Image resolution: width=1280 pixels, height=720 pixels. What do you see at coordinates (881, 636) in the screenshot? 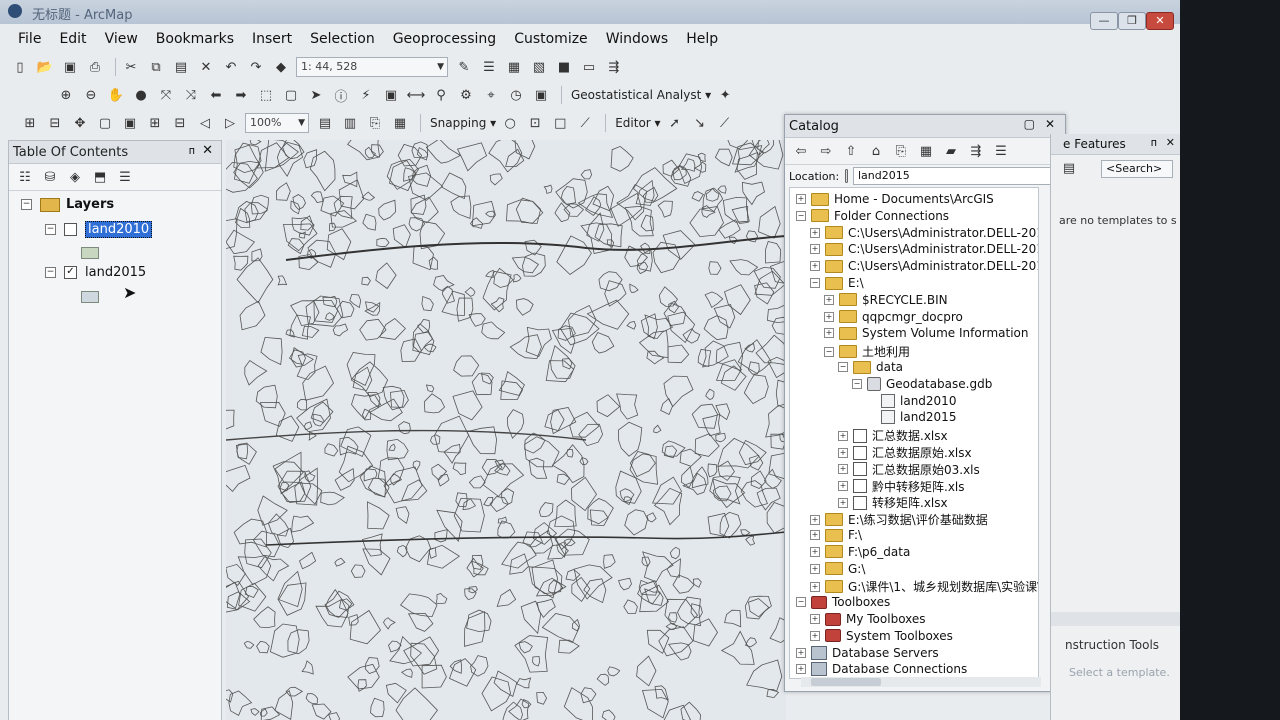
I see `catalog-tree-node: + System Toolboxes` at bounding box center [881, 636].